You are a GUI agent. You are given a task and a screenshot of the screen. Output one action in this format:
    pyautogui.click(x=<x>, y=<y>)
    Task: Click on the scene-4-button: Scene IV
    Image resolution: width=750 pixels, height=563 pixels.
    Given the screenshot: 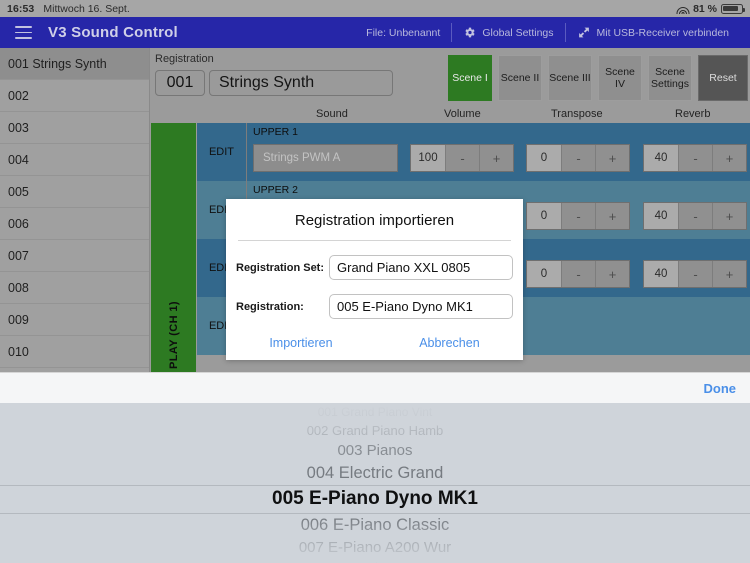 What is the action you would take?
    pyautogui.click(x=620, y=78)
    